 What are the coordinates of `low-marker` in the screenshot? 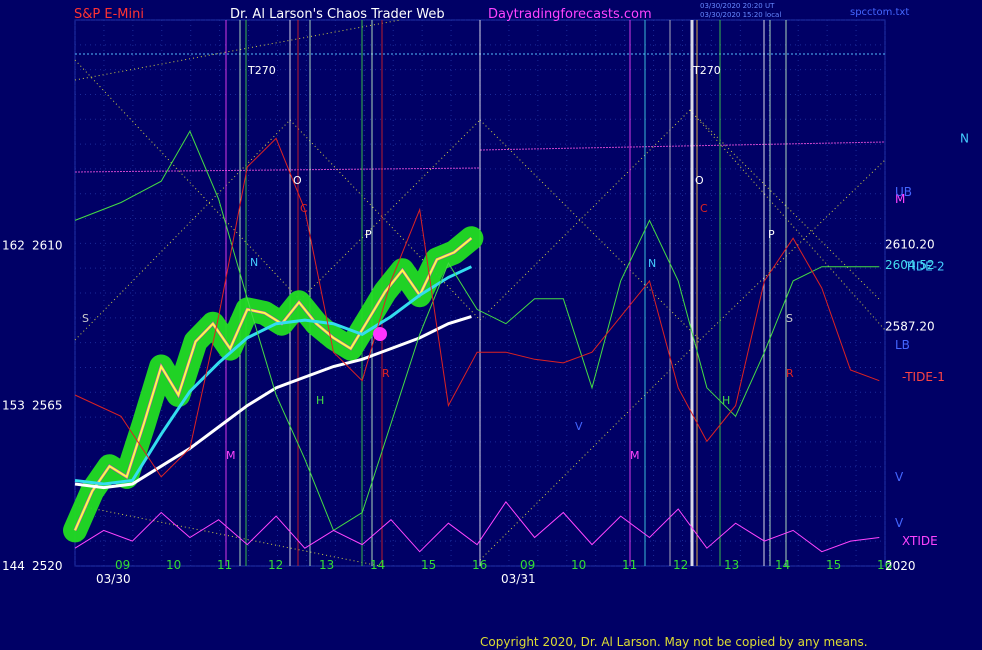 It's located at (380, 334).